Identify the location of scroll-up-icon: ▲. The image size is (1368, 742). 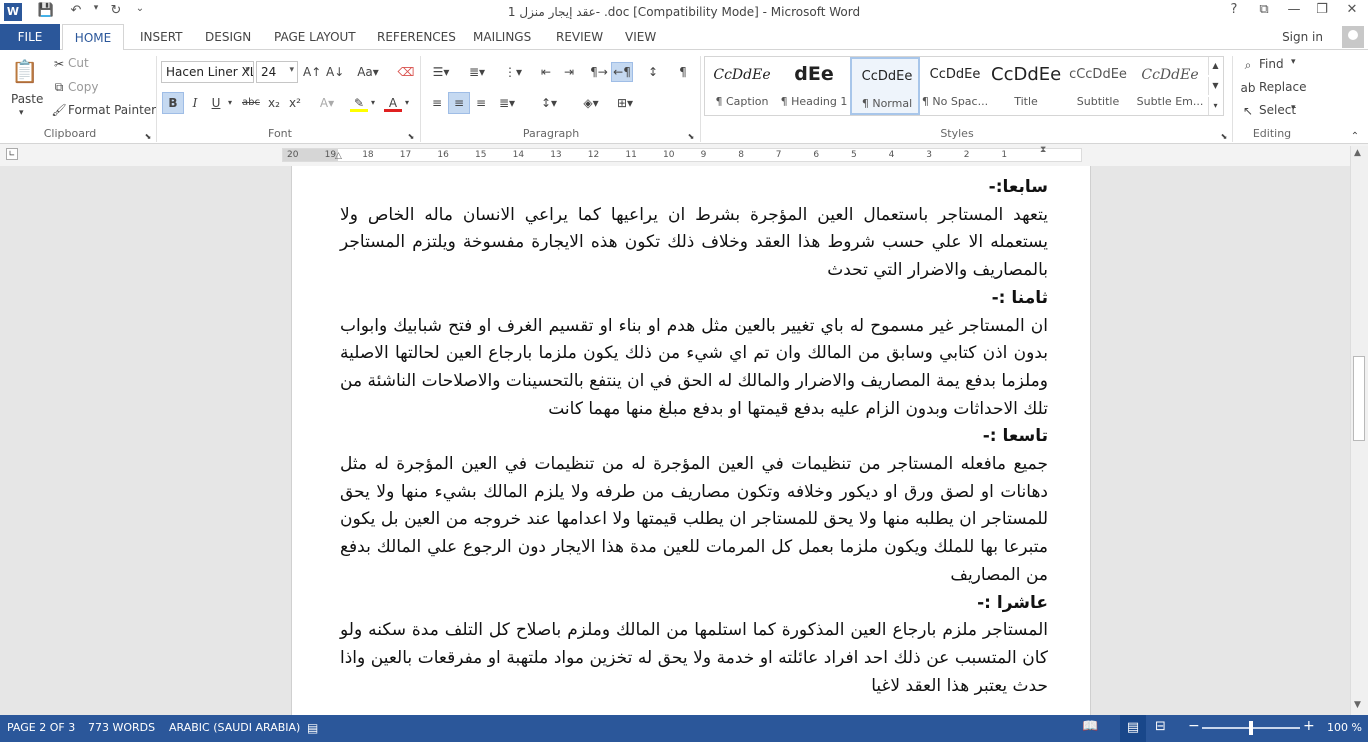
(1357, 153).